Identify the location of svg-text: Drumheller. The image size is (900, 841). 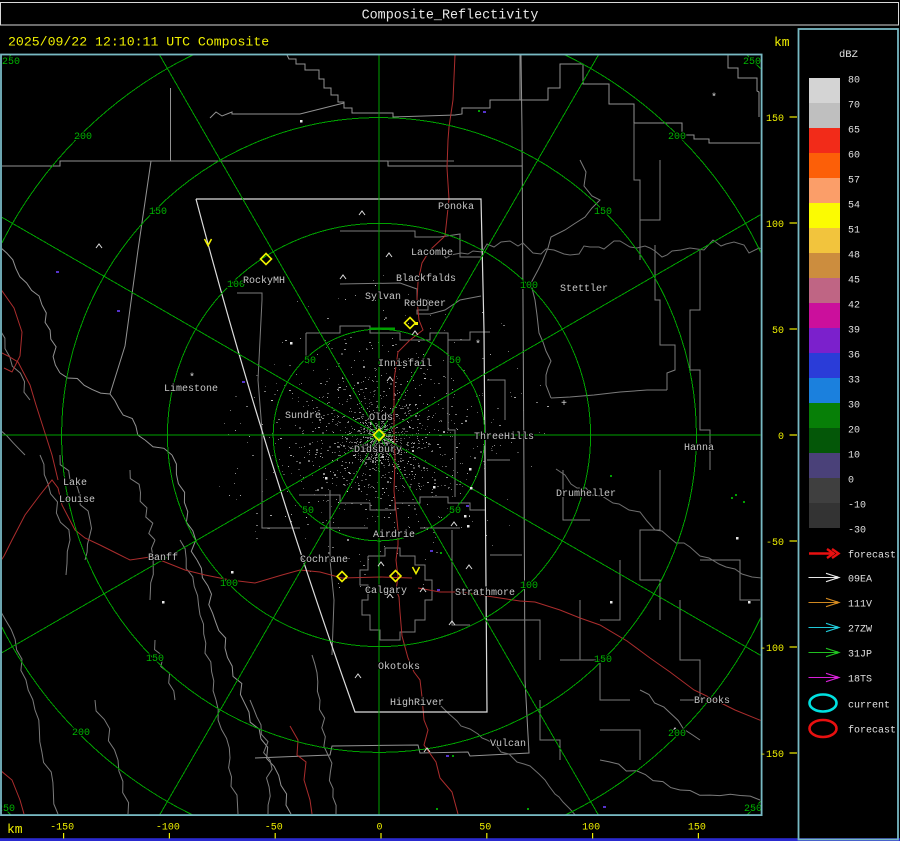
(586, 494).